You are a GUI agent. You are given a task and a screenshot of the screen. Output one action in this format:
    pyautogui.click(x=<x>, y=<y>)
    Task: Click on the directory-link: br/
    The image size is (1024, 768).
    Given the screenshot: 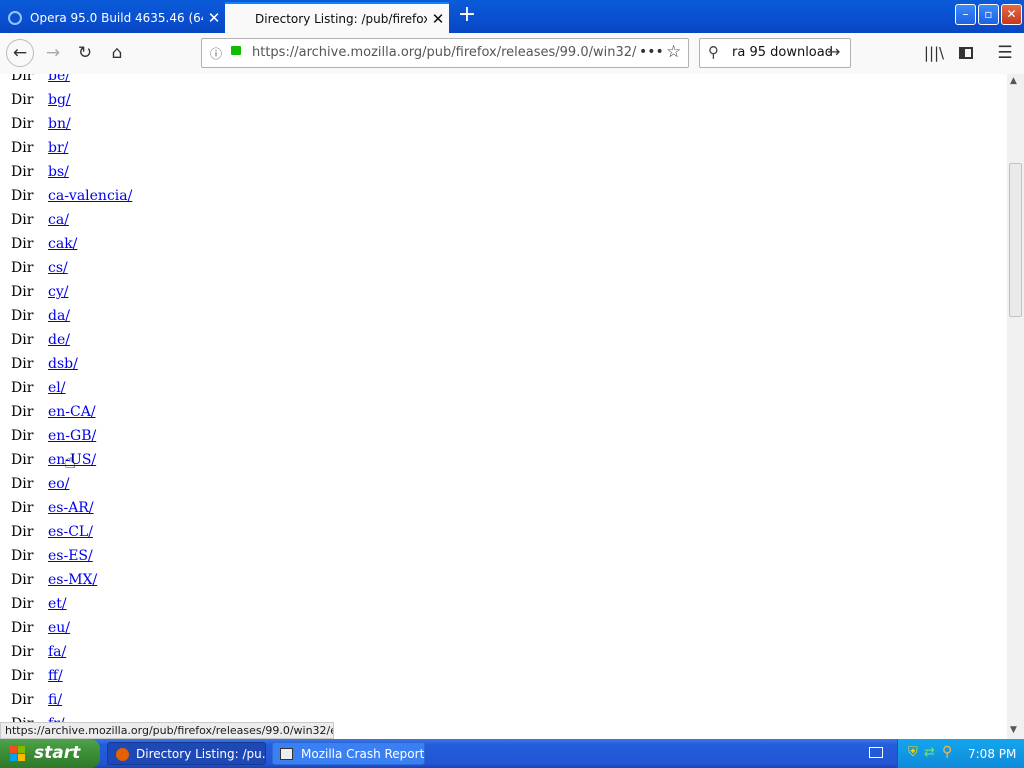 What is the action you would take?
    pyautogui.click(x=58, y=148)
    